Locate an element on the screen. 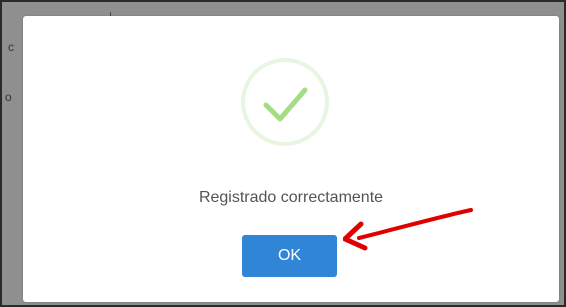 The width and height of the screenshot is (566, 307). ok-button: OK is located at coordinates (289, 256).